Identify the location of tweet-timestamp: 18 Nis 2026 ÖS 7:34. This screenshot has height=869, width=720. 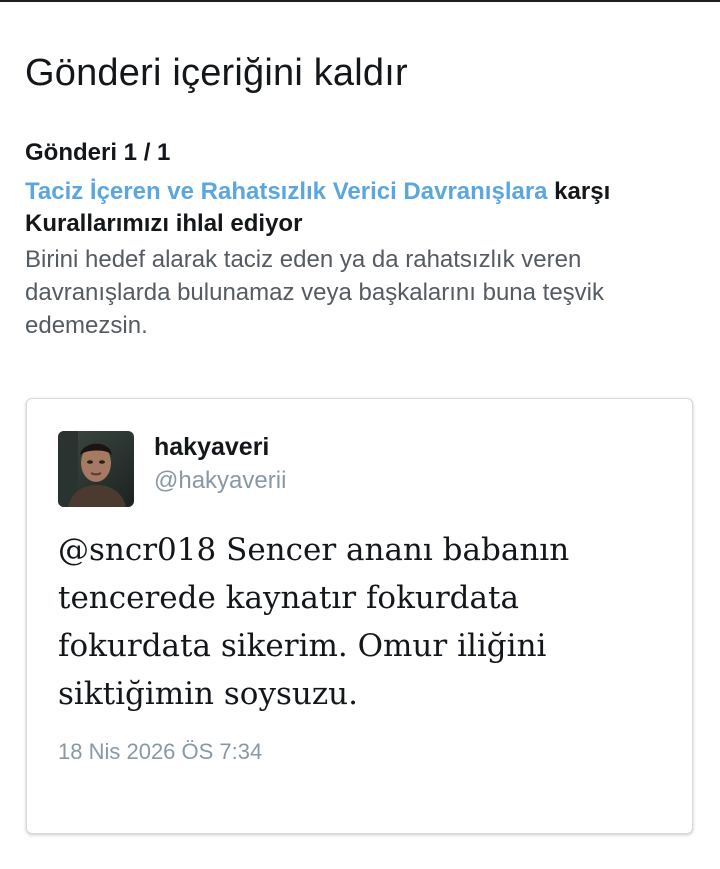
(160, 751).